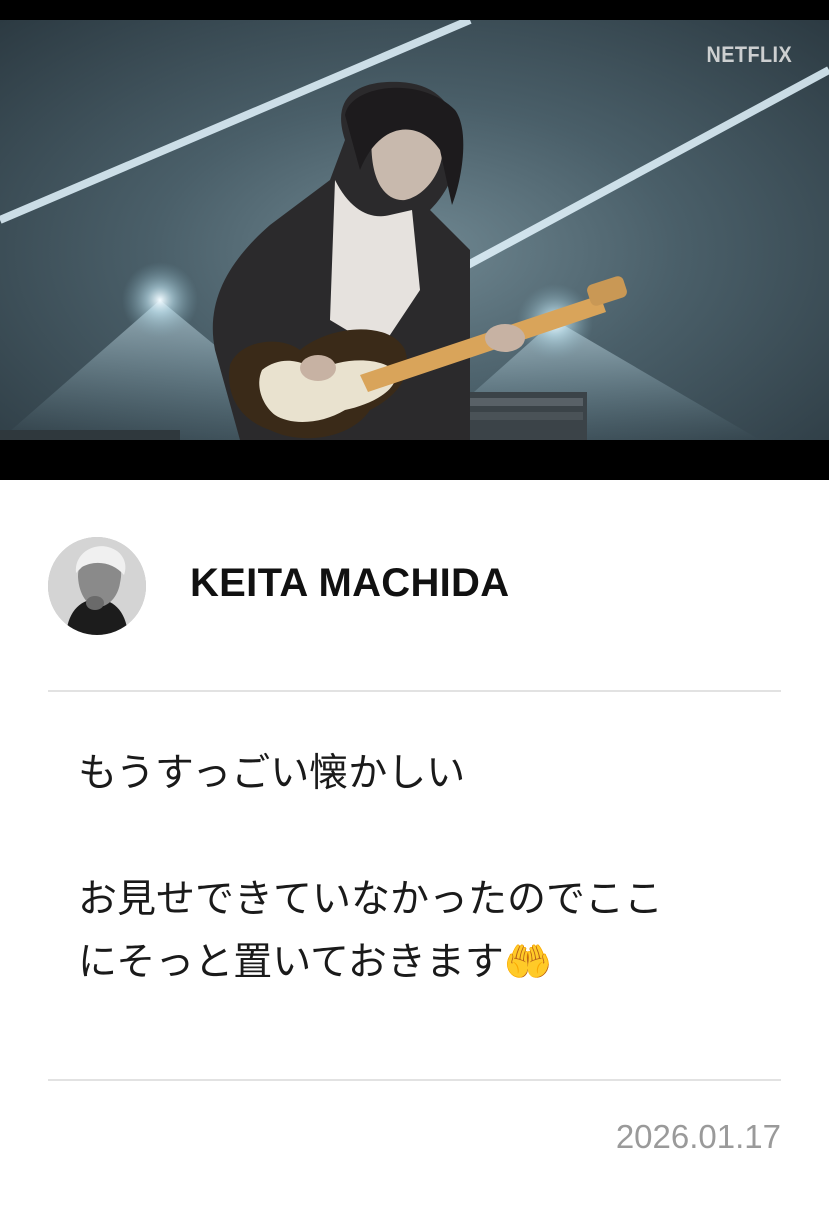  What do you see at coordinates (371, 899) in the screenshot?
I see `post-text-line: お見せできていなかったのでここ` at bounding box center [371, 899].